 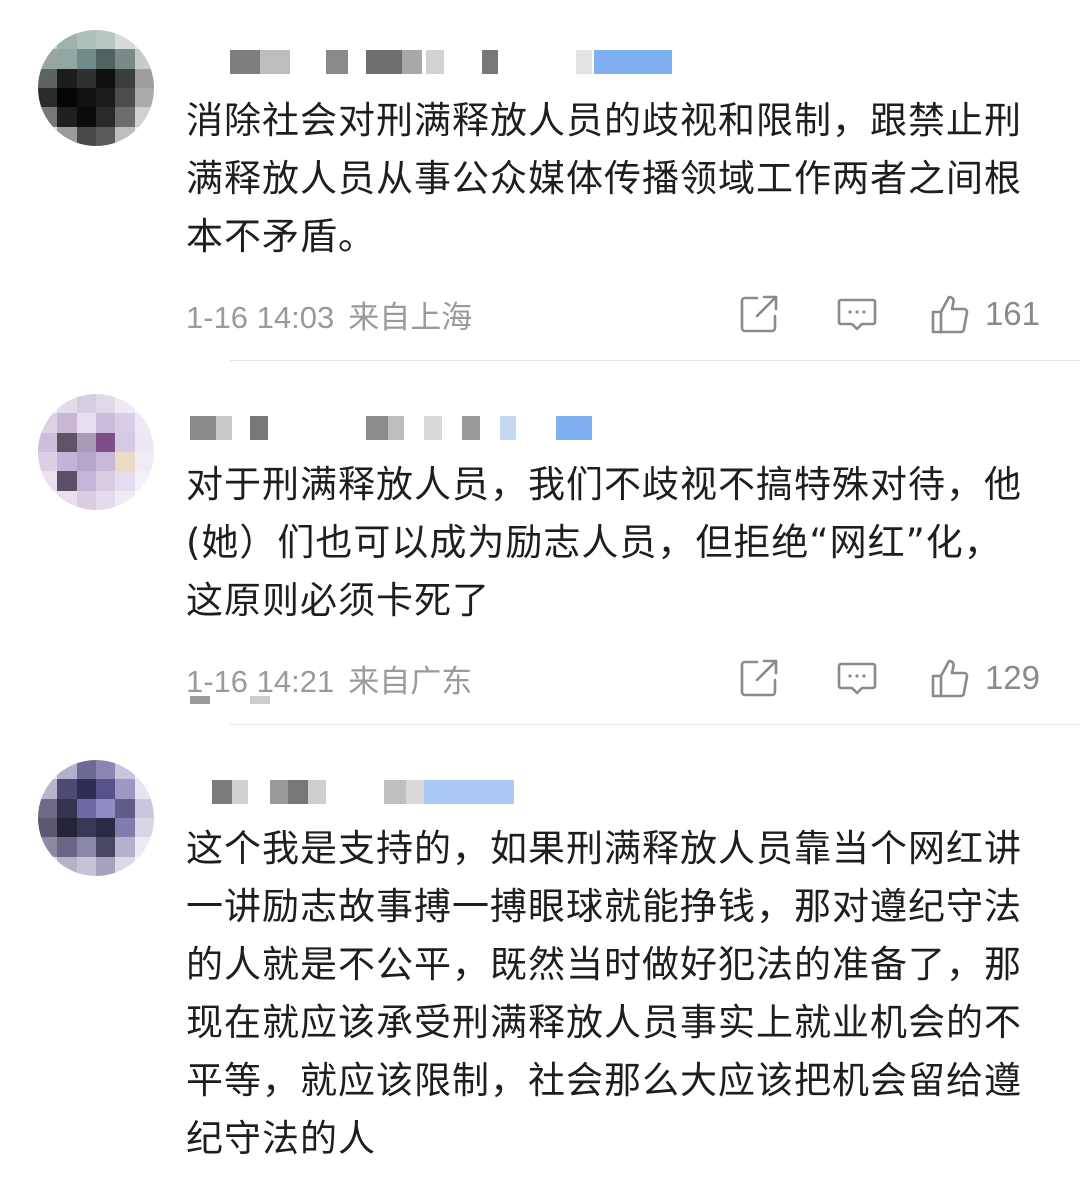 What do you see at coordinates (410, 317) in the screenshot?
I see `comment-location: 来自上海` at bounding box center [410, 317].